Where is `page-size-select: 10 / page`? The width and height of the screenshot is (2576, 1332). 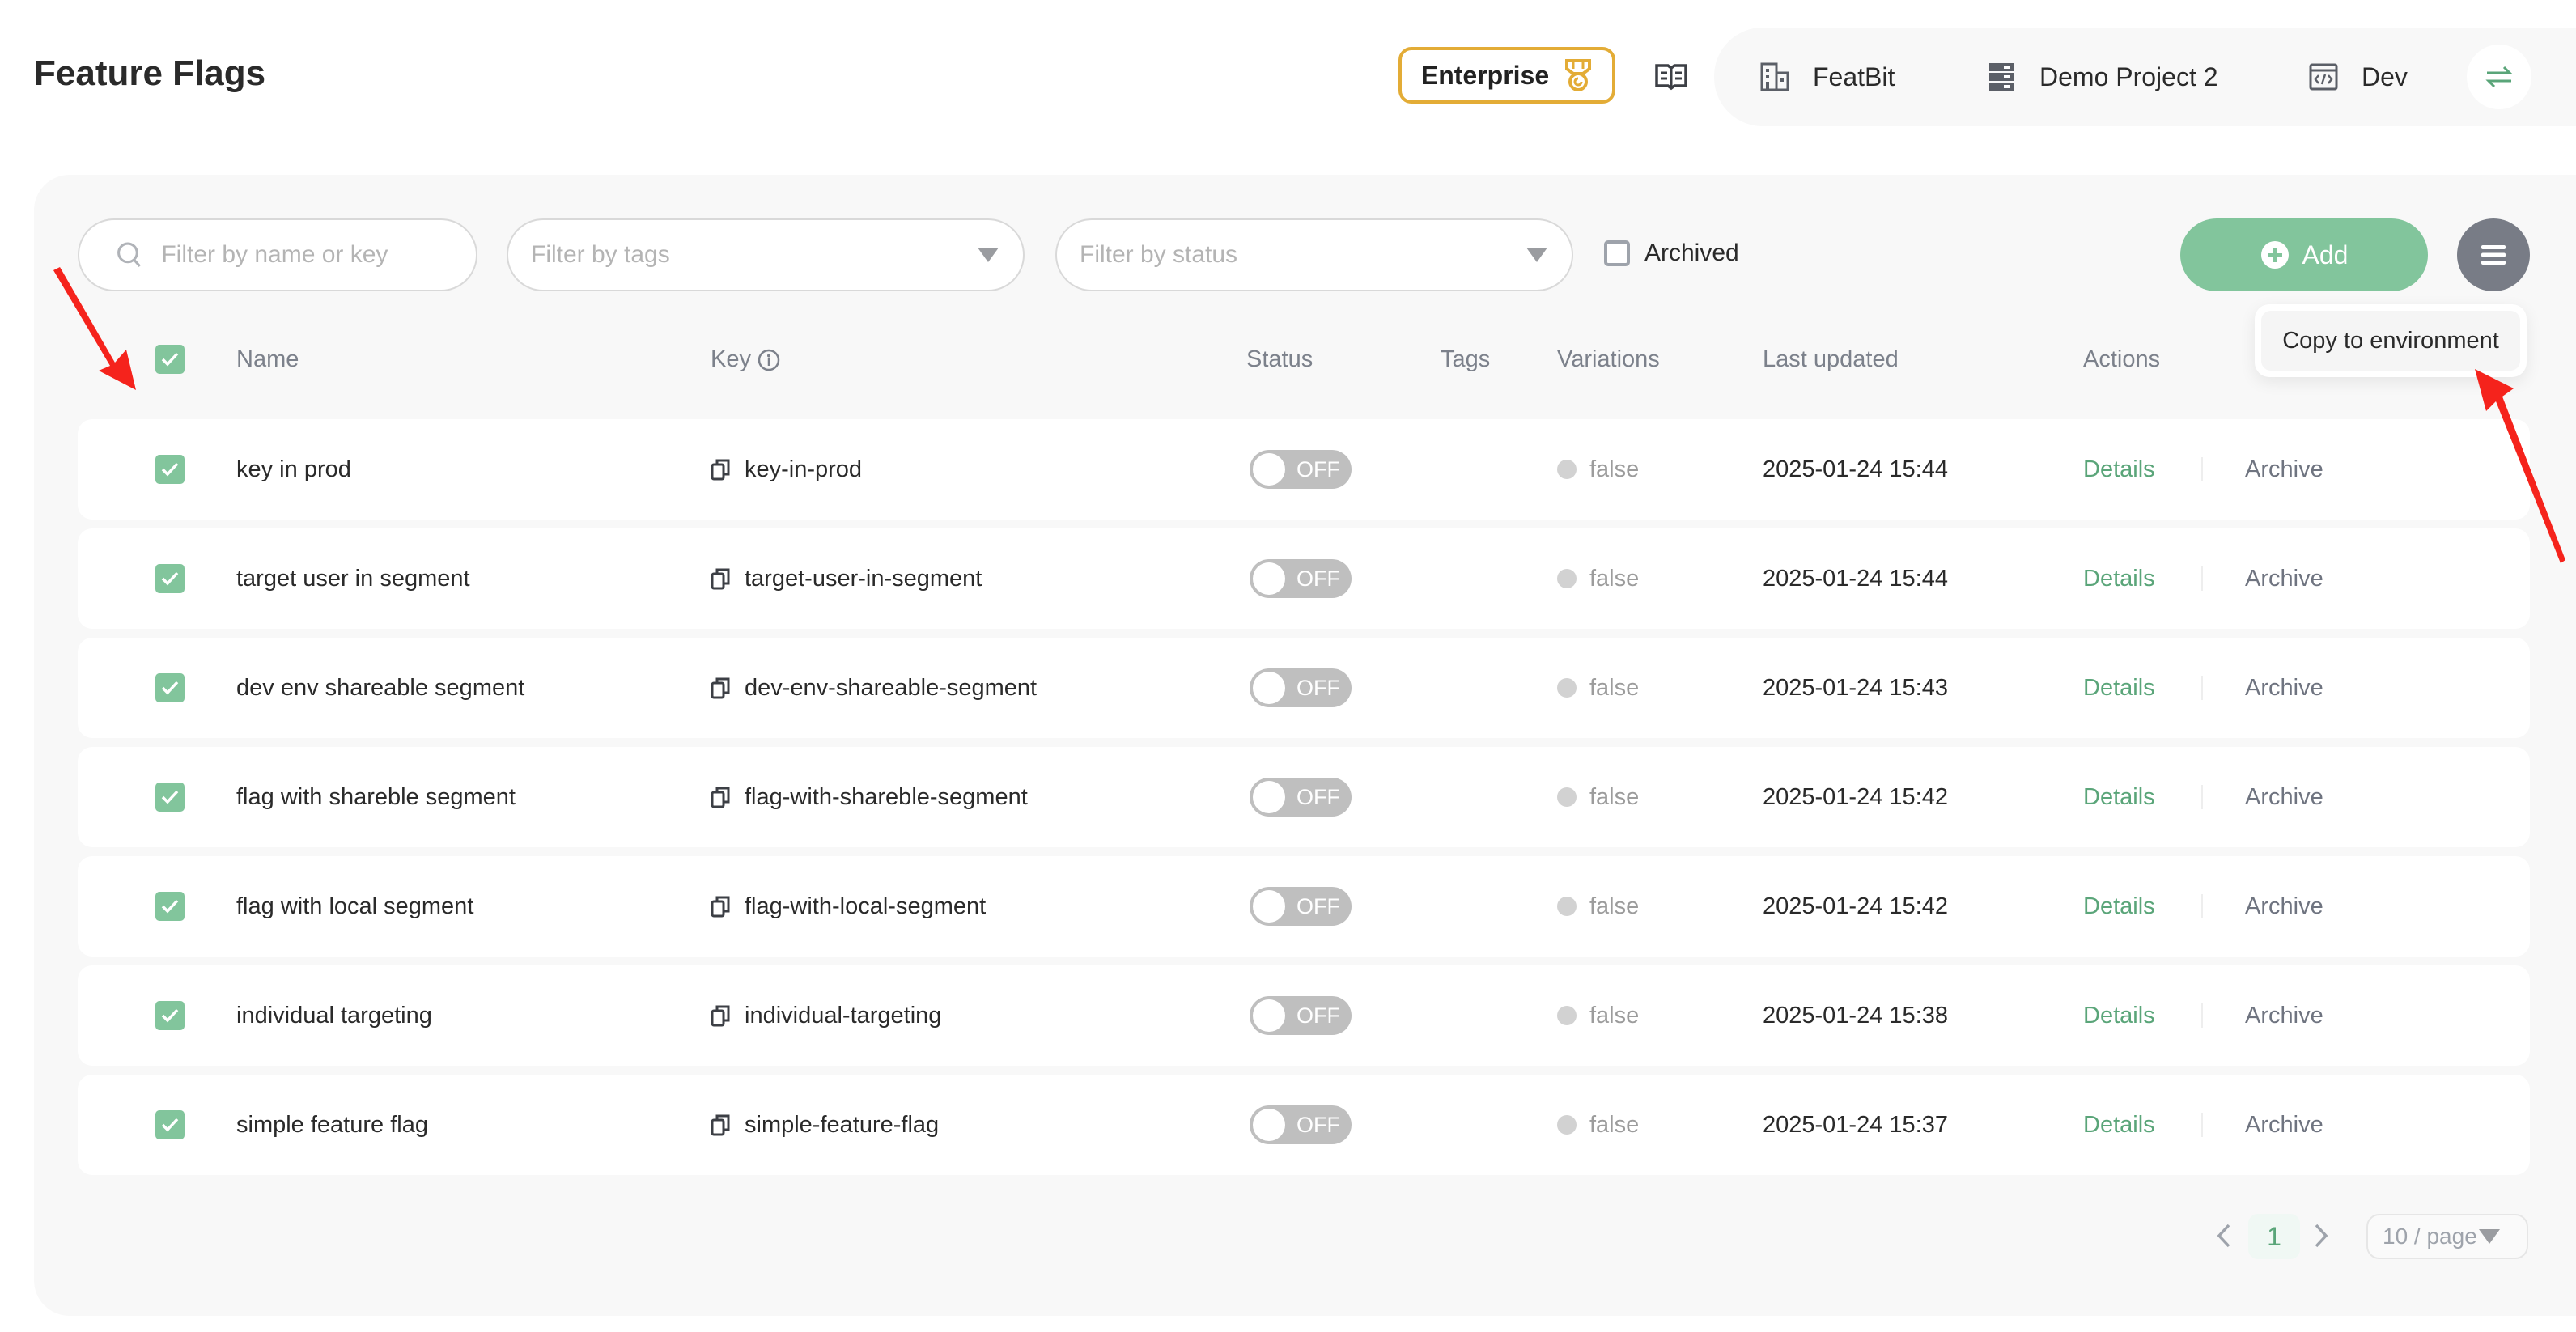
page-size-select: 10 / page is located at coordinates (2447, 1236).